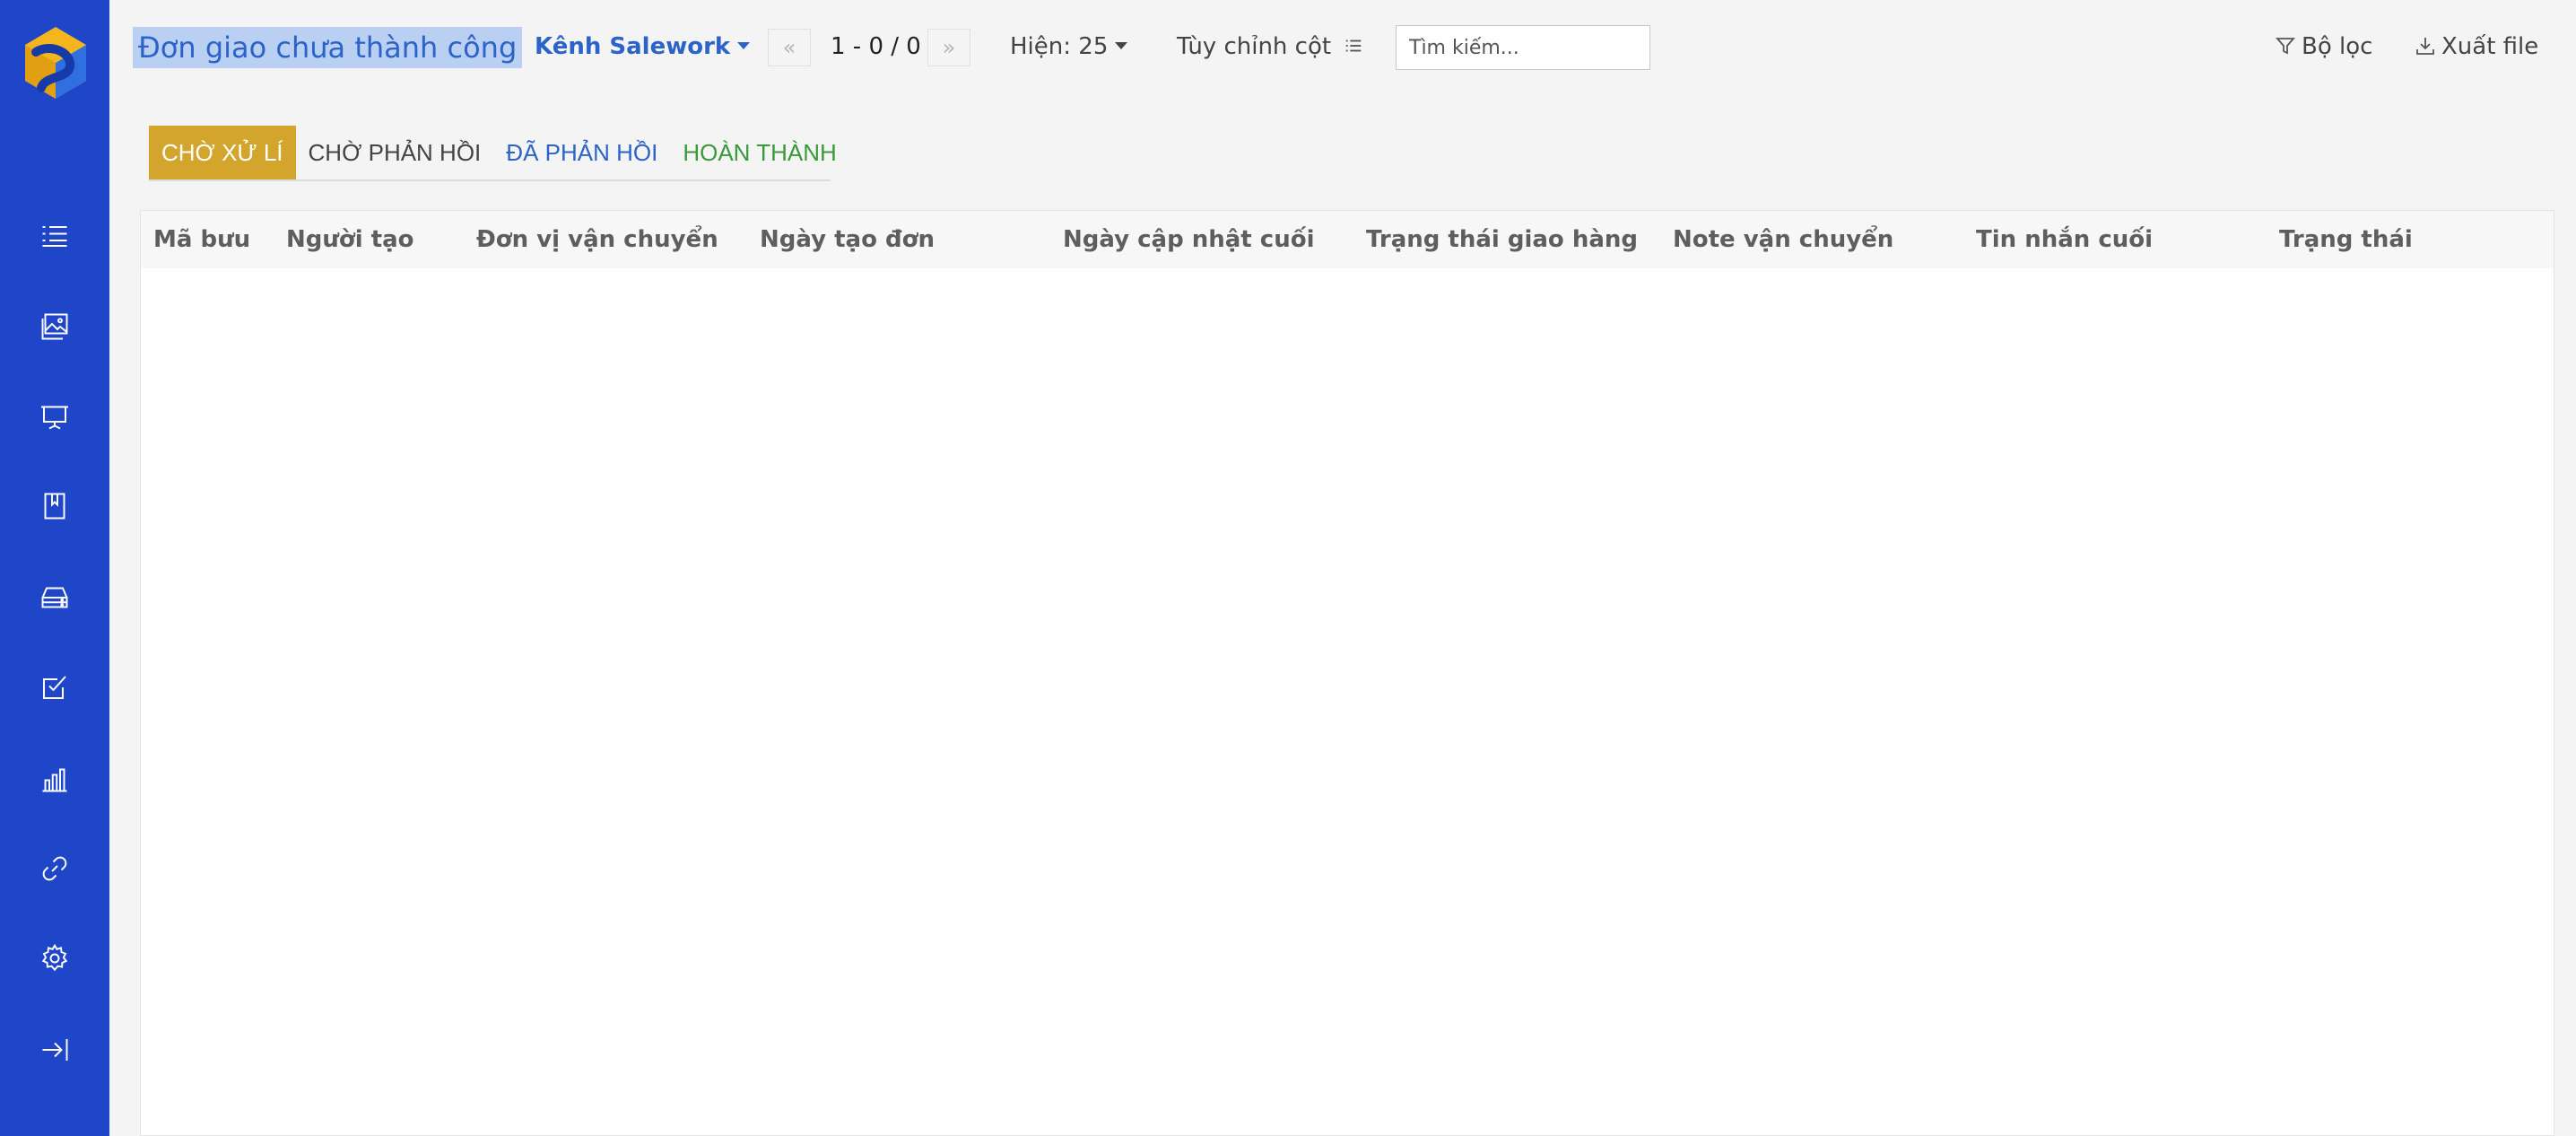 The width and height of the screenshot is (2576, 1136). I want to click on tab-completed: HOÀN THÀNH, so click(759, 152).